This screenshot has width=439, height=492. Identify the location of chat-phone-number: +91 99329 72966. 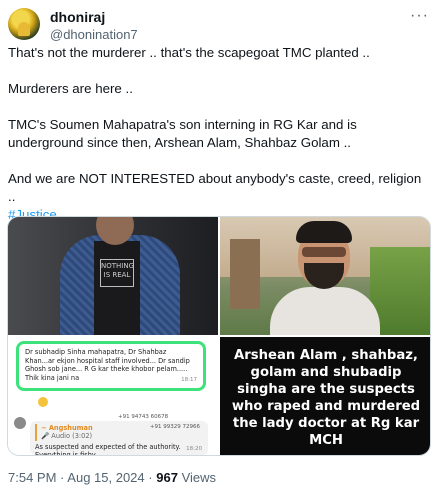
(174, 427).